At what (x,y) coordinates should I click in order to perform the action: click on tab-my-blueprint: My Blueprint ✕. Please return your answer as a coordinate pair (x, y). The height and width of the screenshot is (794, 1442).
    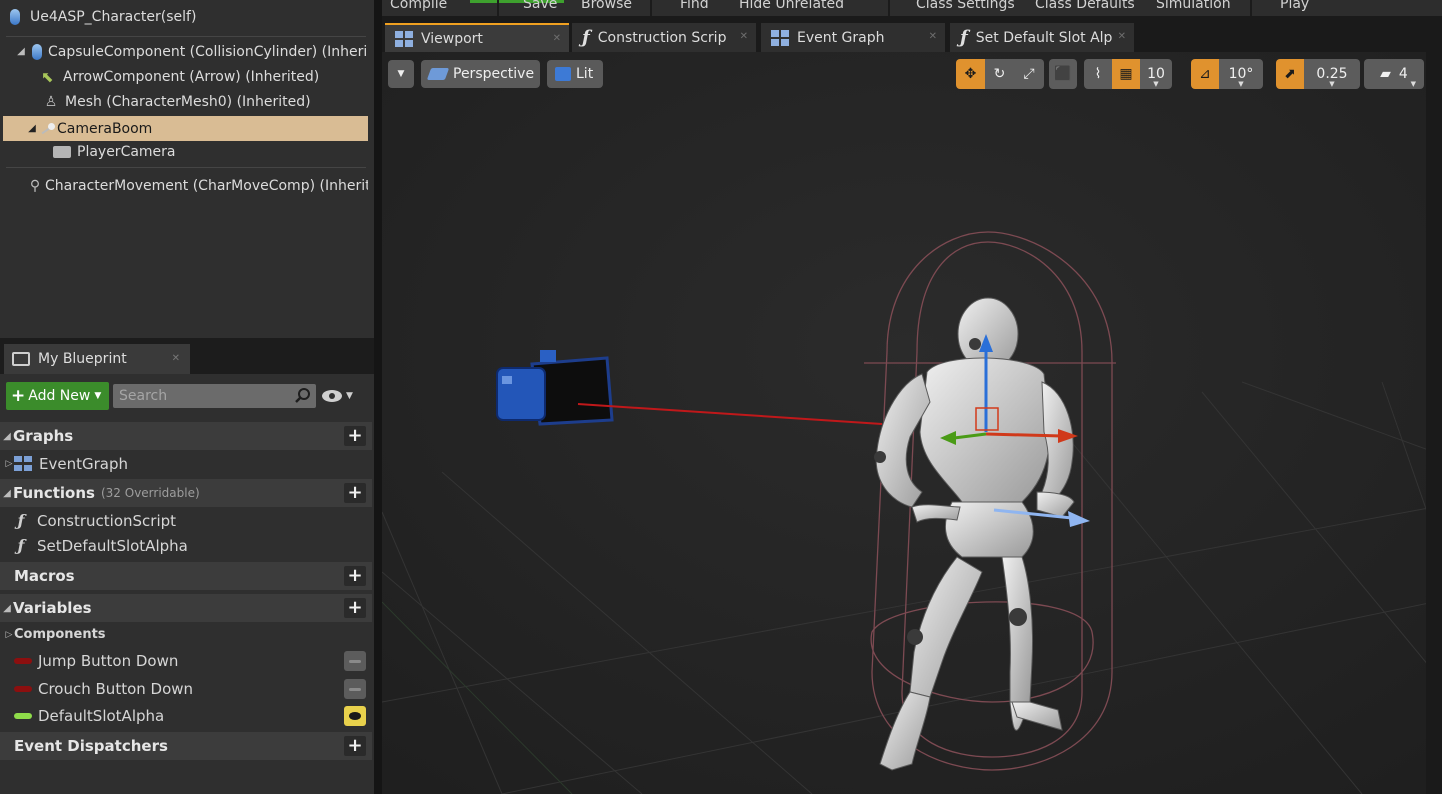
    Looking at the image, I should click on (97, 359).